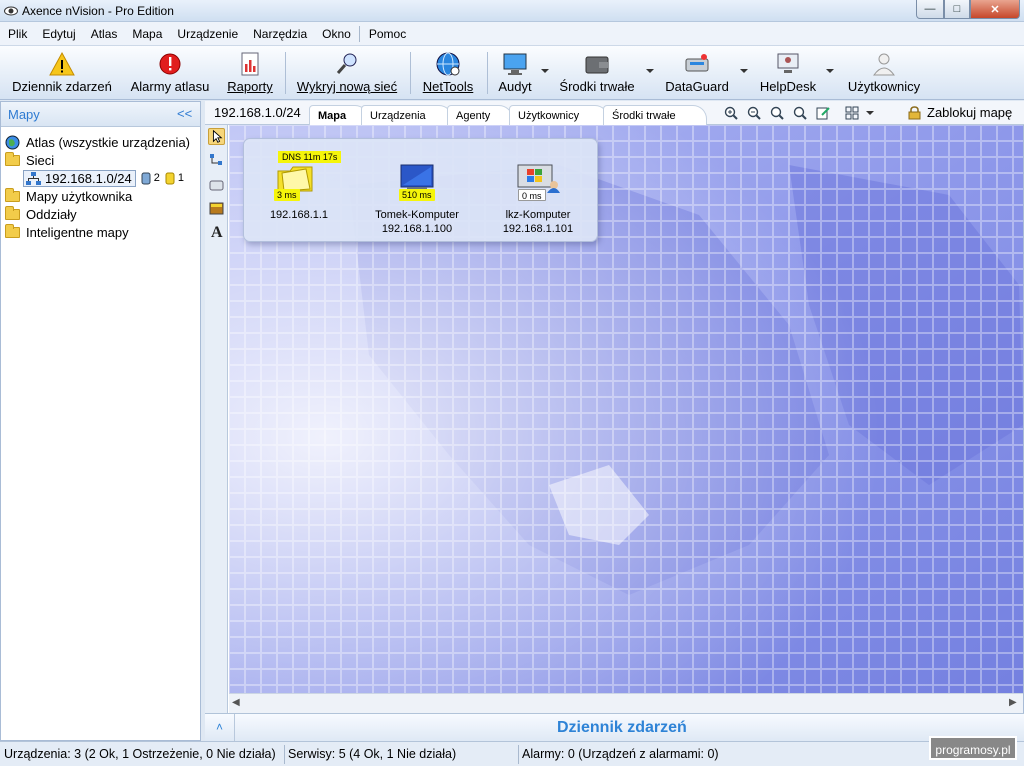 The height and width of the screenshot is (766, 1024). I want to click on alarmy-atlasu-button: Alarmy atlasu, so click(170, 73).